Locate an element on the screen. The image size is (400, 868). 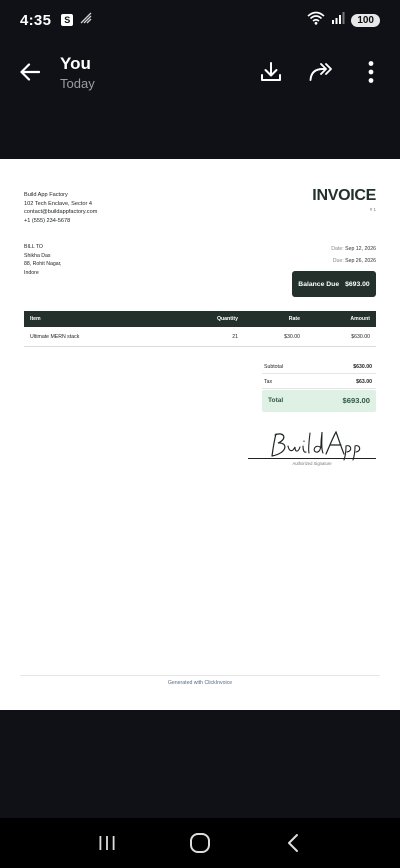
back-arrow-icon is located at coordinates (30, 72).